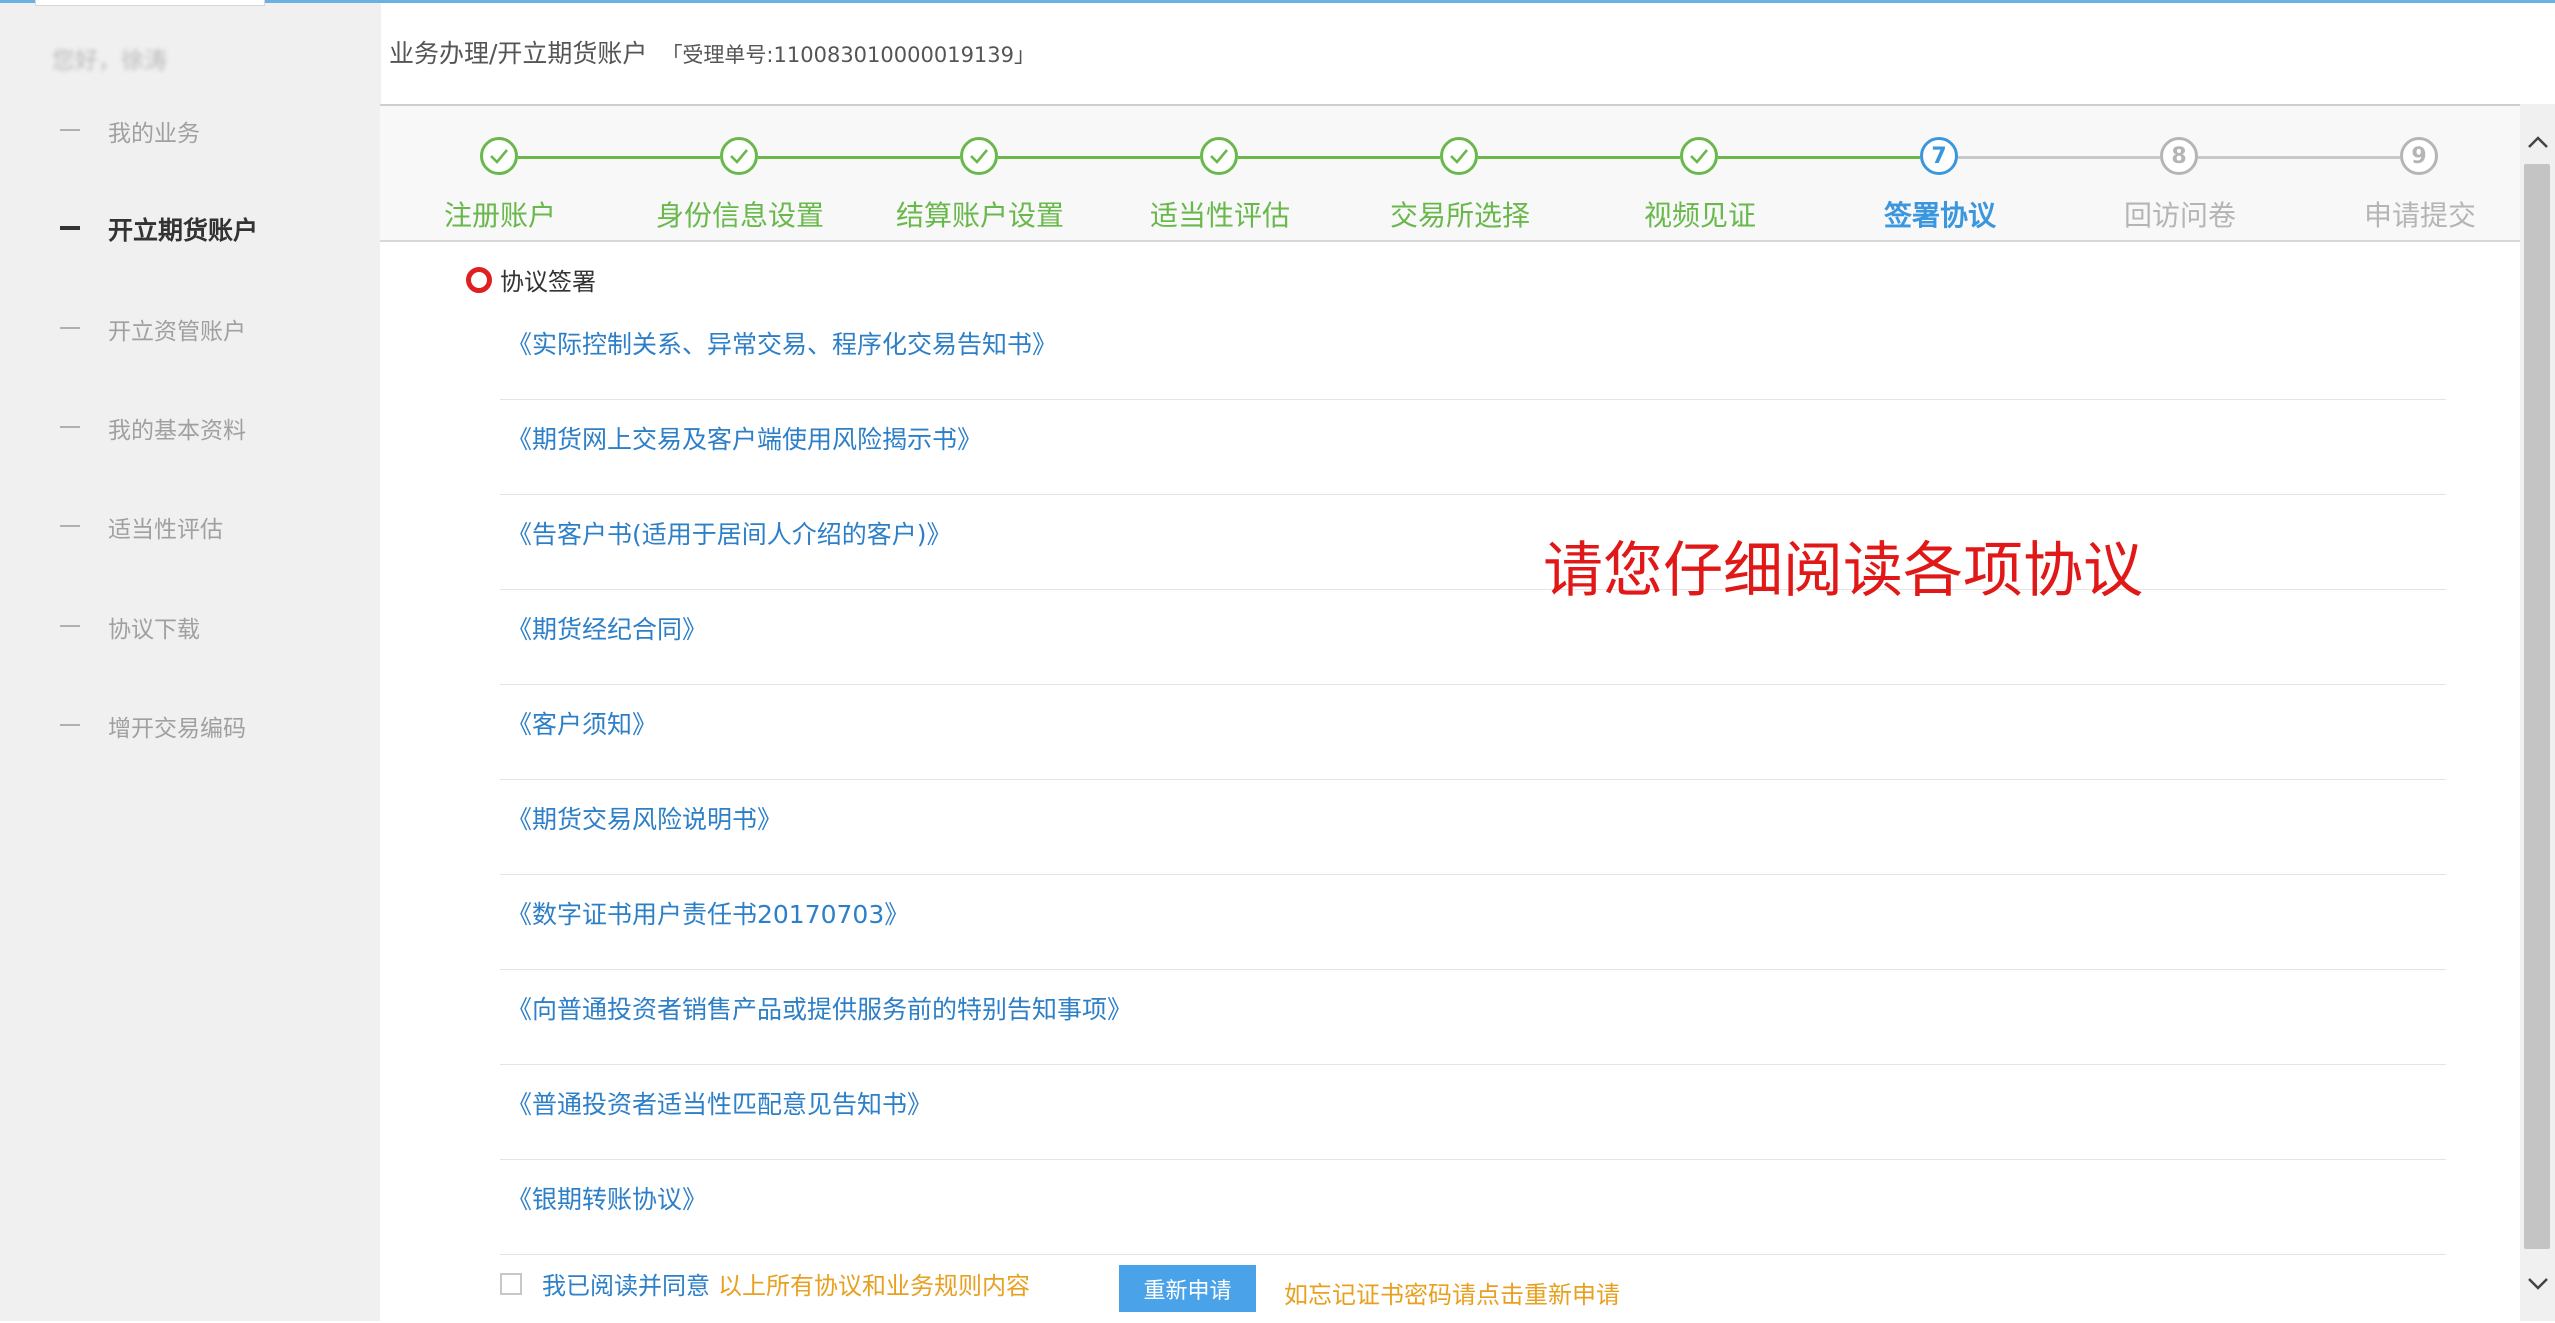  I want to click on agreement-link: 《期货经纪合同》, so click(607, 628).